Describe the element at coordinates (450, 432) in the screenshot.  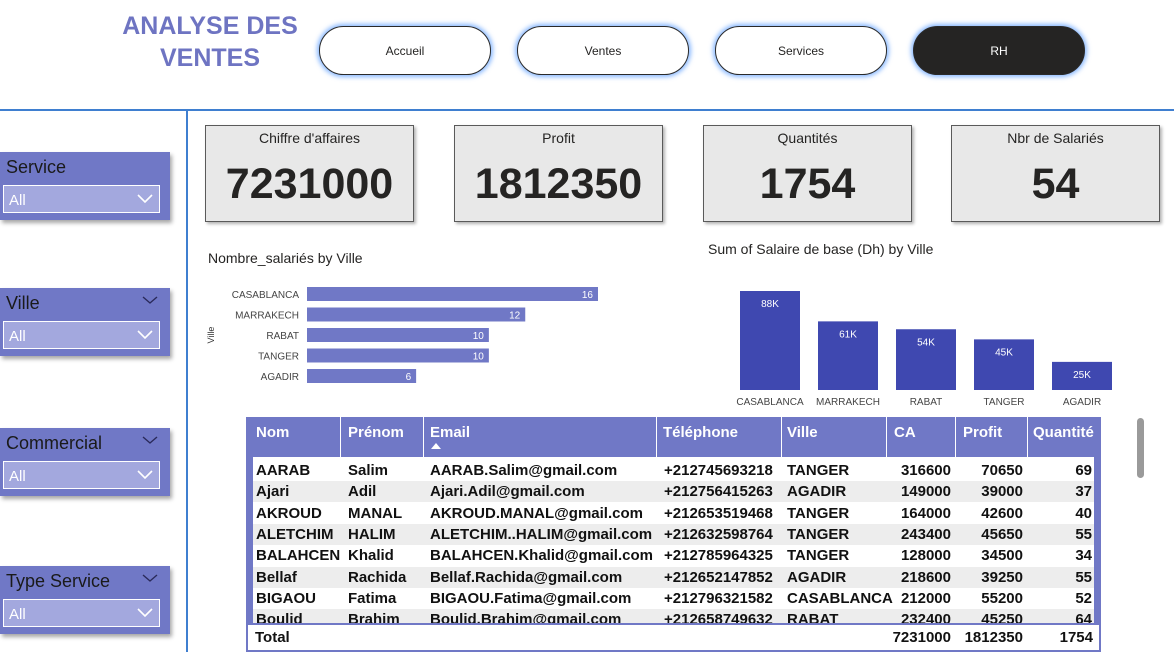
I see `column-header-email: Email` at that location.